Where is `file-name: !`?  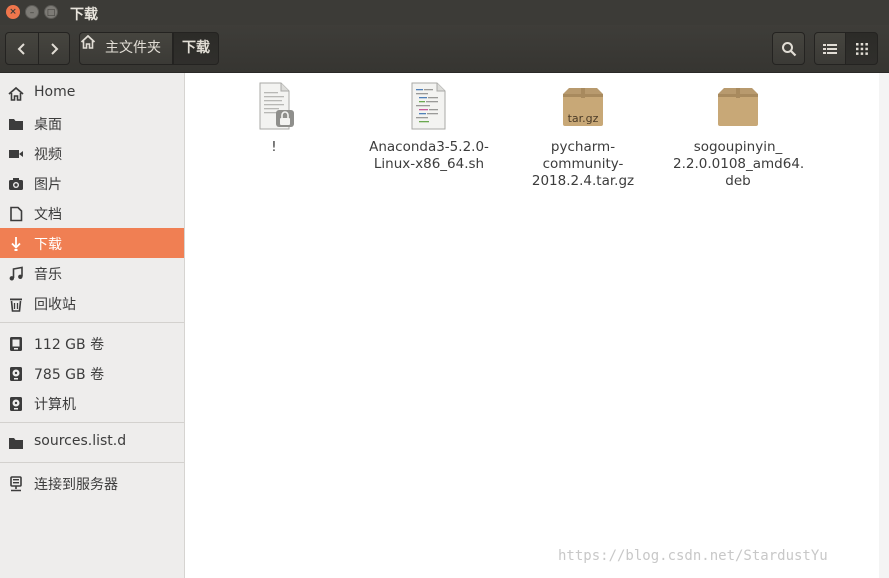
file-name: ! is located at coordinates (274, 147).